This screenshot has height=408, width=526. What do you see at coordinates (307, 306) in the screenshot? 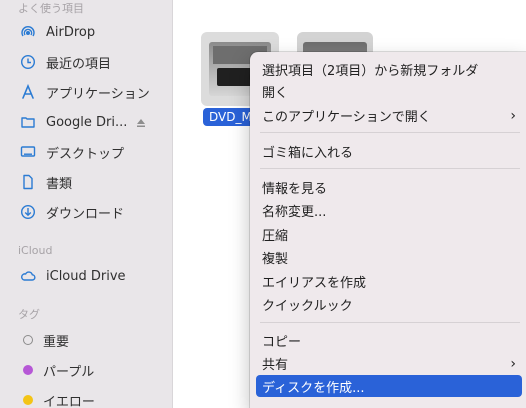
I see `menu-item-label: クイックルック` at bounding box center [307, 306].